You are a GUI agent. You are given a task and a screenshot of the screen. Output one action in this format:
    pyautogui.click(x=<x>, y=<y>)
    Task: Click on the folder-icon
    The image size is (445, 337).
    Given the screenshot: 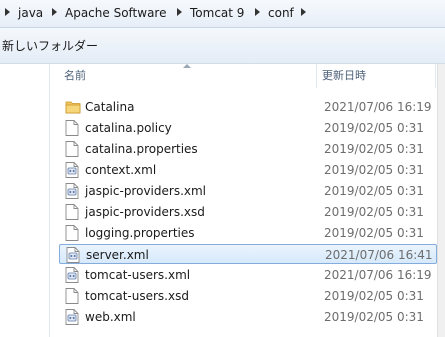 What is the action you would take?
    pyautogui.click(x=73, y=107)
    